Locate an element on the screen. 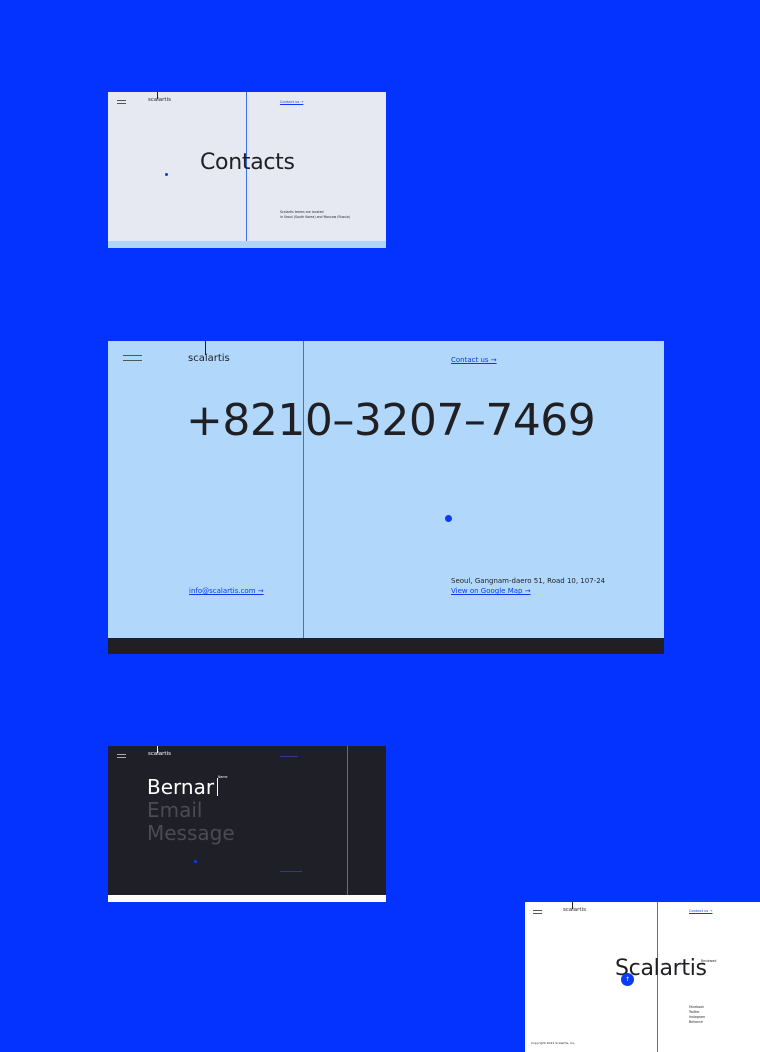 This screenshot has height=1052, width=760. social-link-instagram: Instagram is located at coordinates (697, 1017).